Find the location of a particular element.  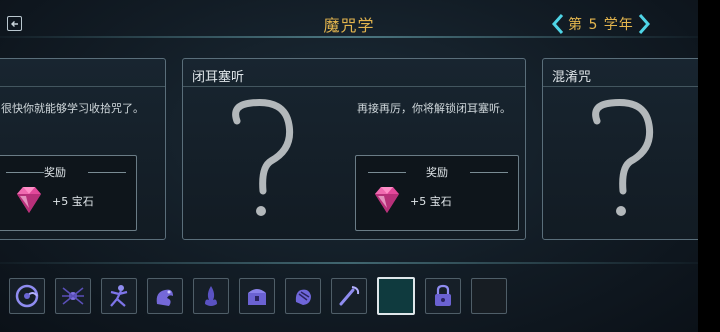

spider-spell-icon is located at coordinates (73, 296).